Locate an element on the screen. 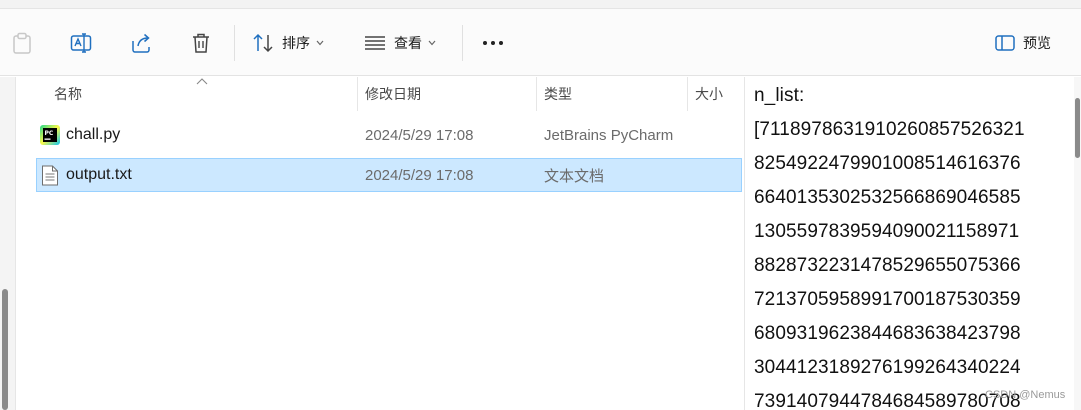  sort-ascending-icon is located at coordinates (202, 81).